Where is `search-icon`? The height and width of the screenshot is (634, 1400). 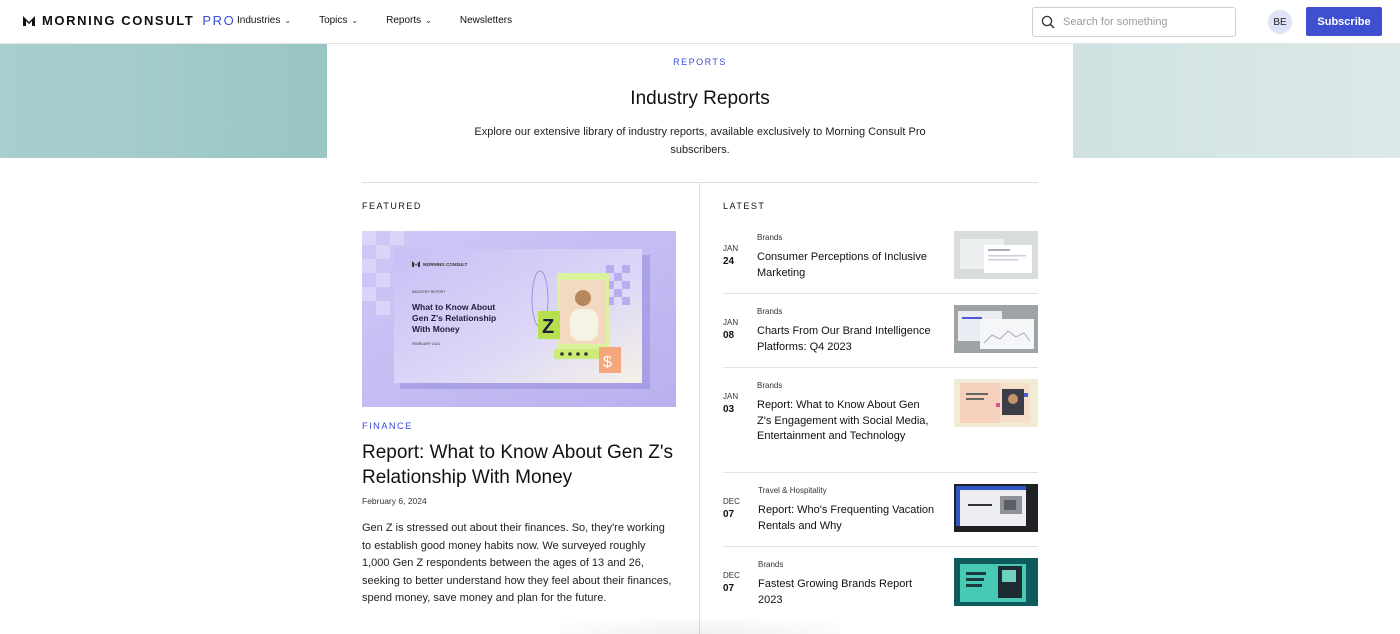
search-icon is located at coordinates (1048, 22).